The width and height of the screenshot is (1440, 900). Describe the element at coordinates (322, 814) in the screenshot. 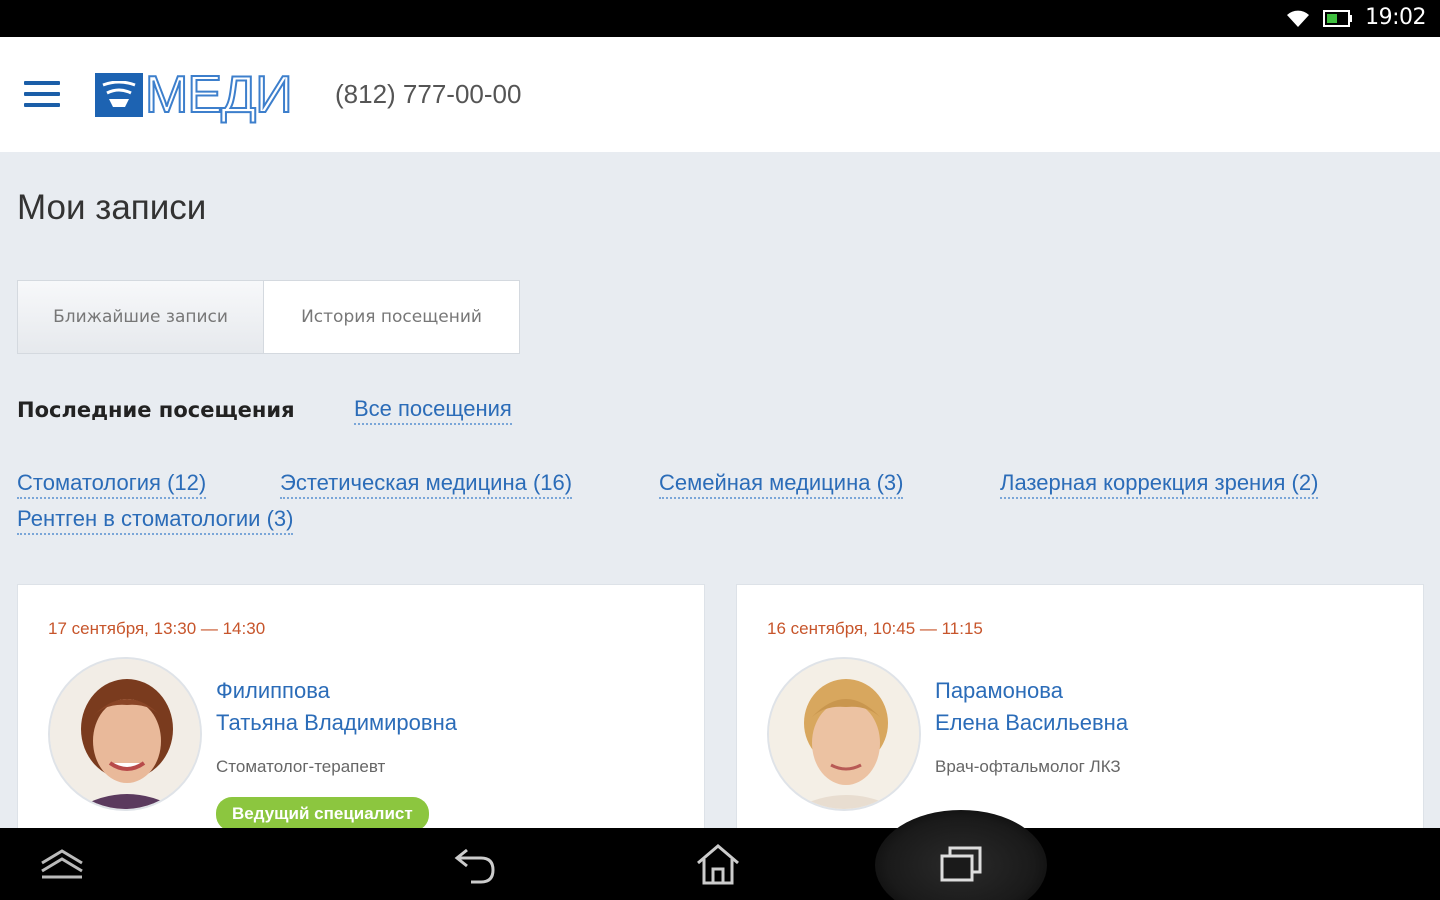

I see `leading-specialist-badge: Ведущий специалист` at that location.